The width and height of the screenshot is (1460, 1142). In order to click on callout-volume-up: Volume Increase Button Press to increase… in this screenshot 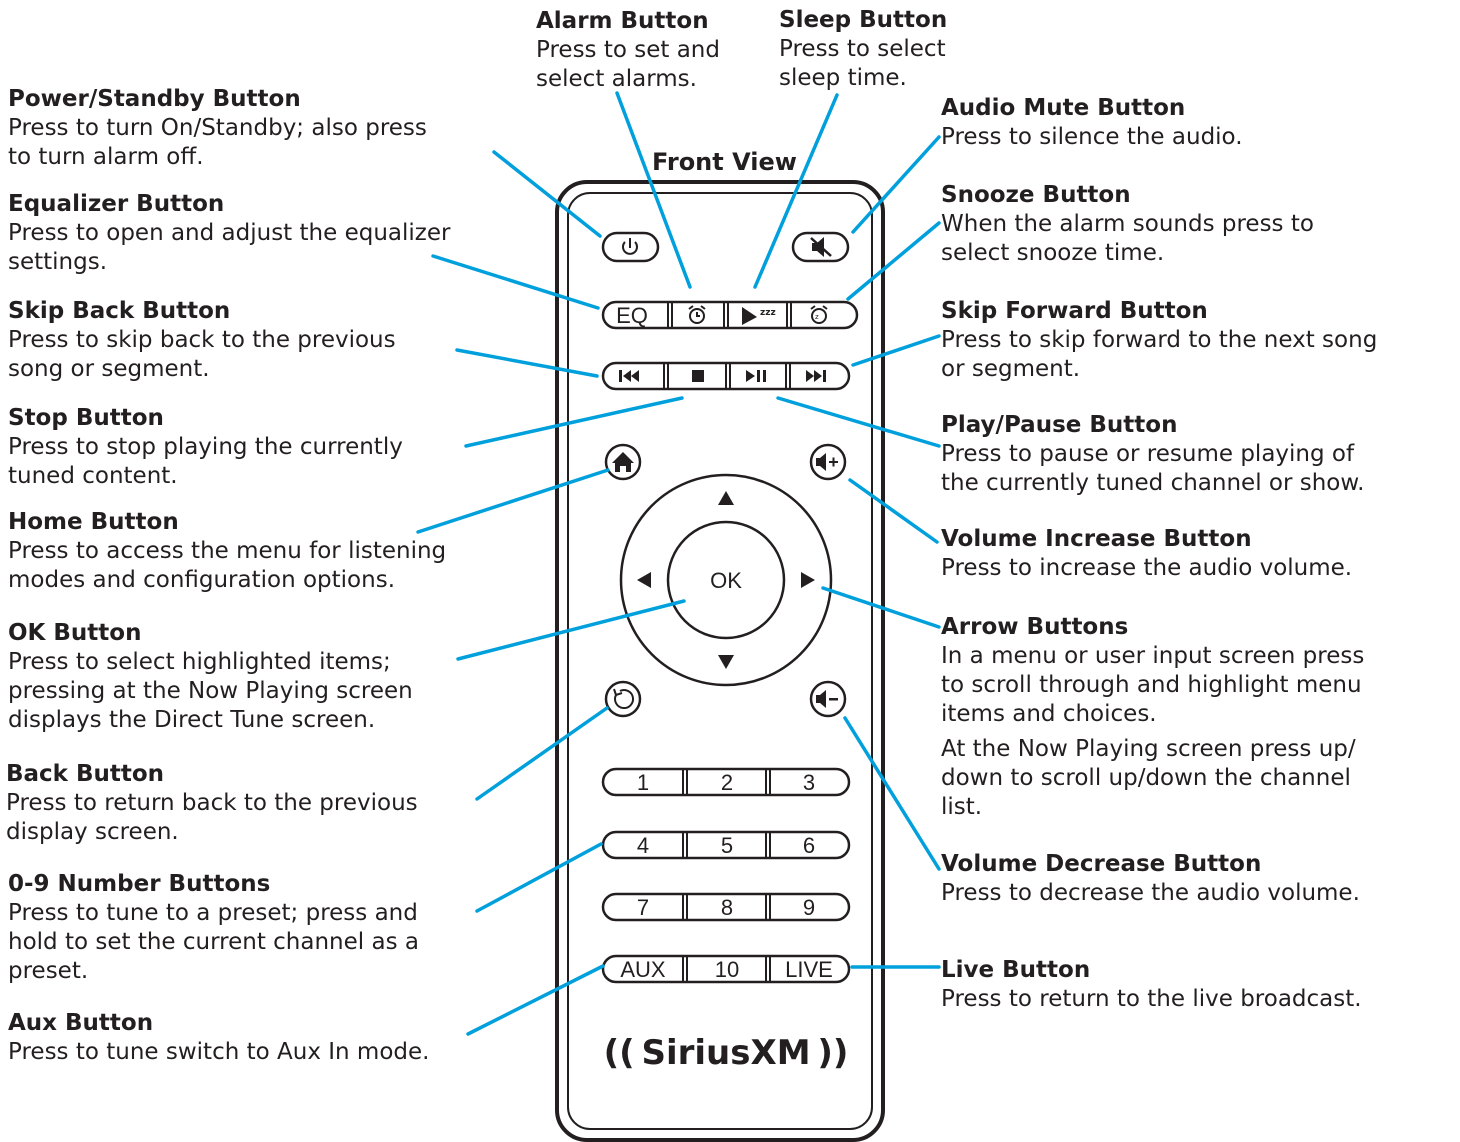, I will do `click(1146, 554)`.